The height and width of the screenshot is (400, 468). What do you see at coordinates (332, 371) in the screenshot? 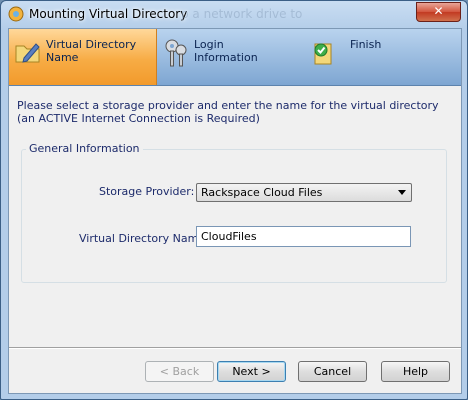
I see `cancel-button: Cancel` at bounding box center [332, 371].